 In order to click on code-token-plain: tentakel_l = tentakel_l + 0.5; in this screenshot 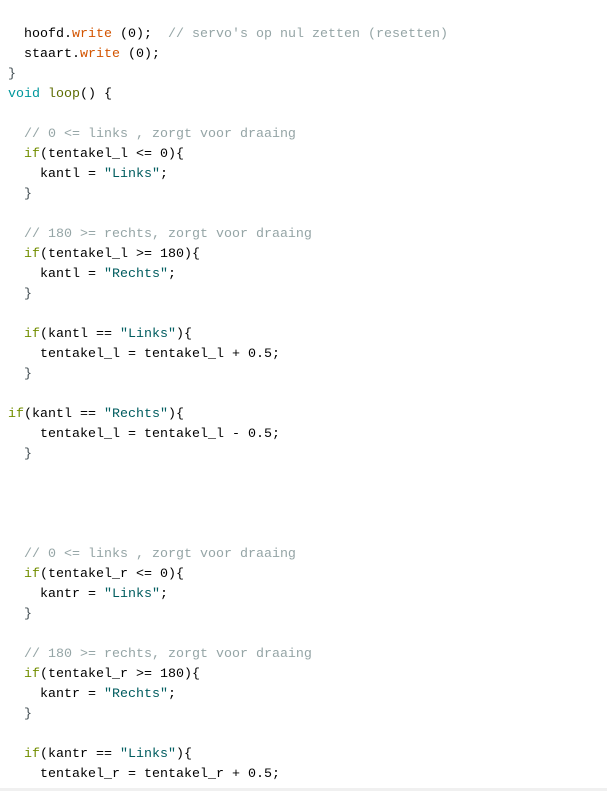, I will do `click(144, 354)`.